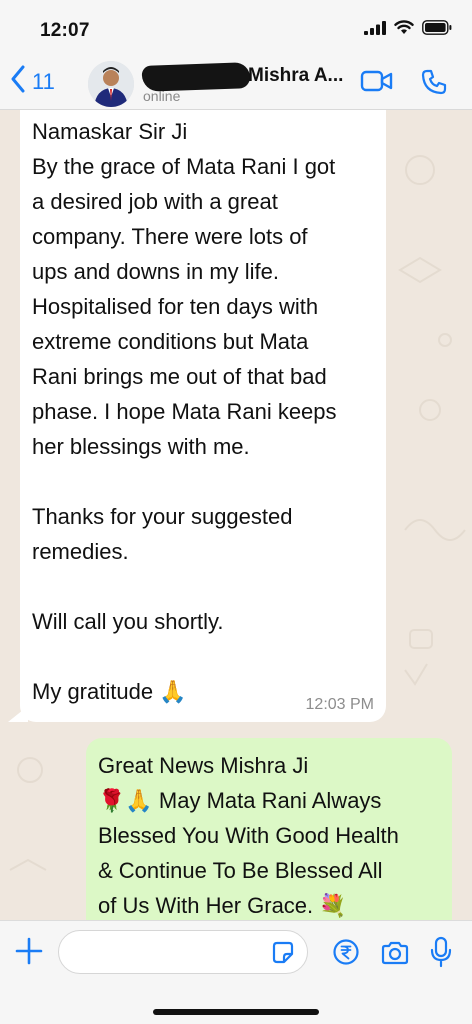 The image size is (472, 1024). I want to click on status-bar: 12:07, so click(236, 28).